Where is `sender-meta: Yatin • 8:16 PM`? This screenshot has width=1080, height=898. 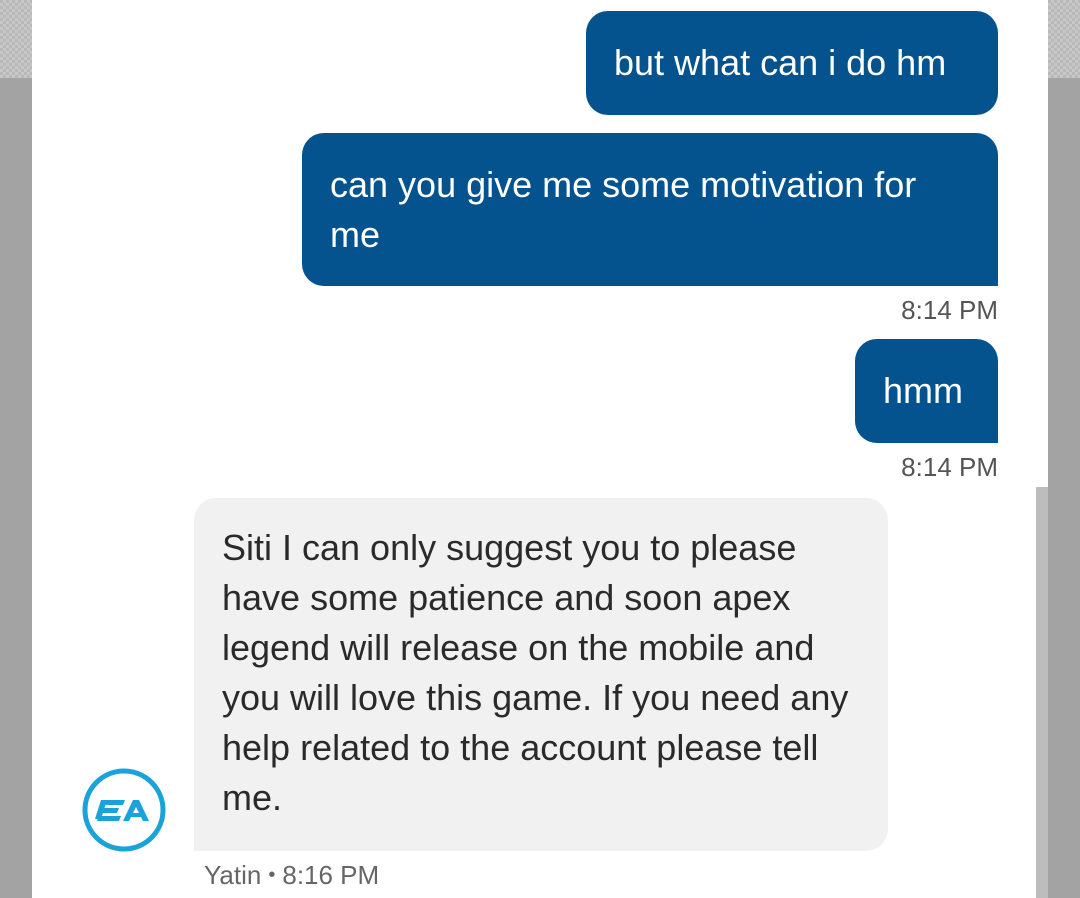
sender-meta: Yatin • 8:16 PM is located at coordinates (291, 875).